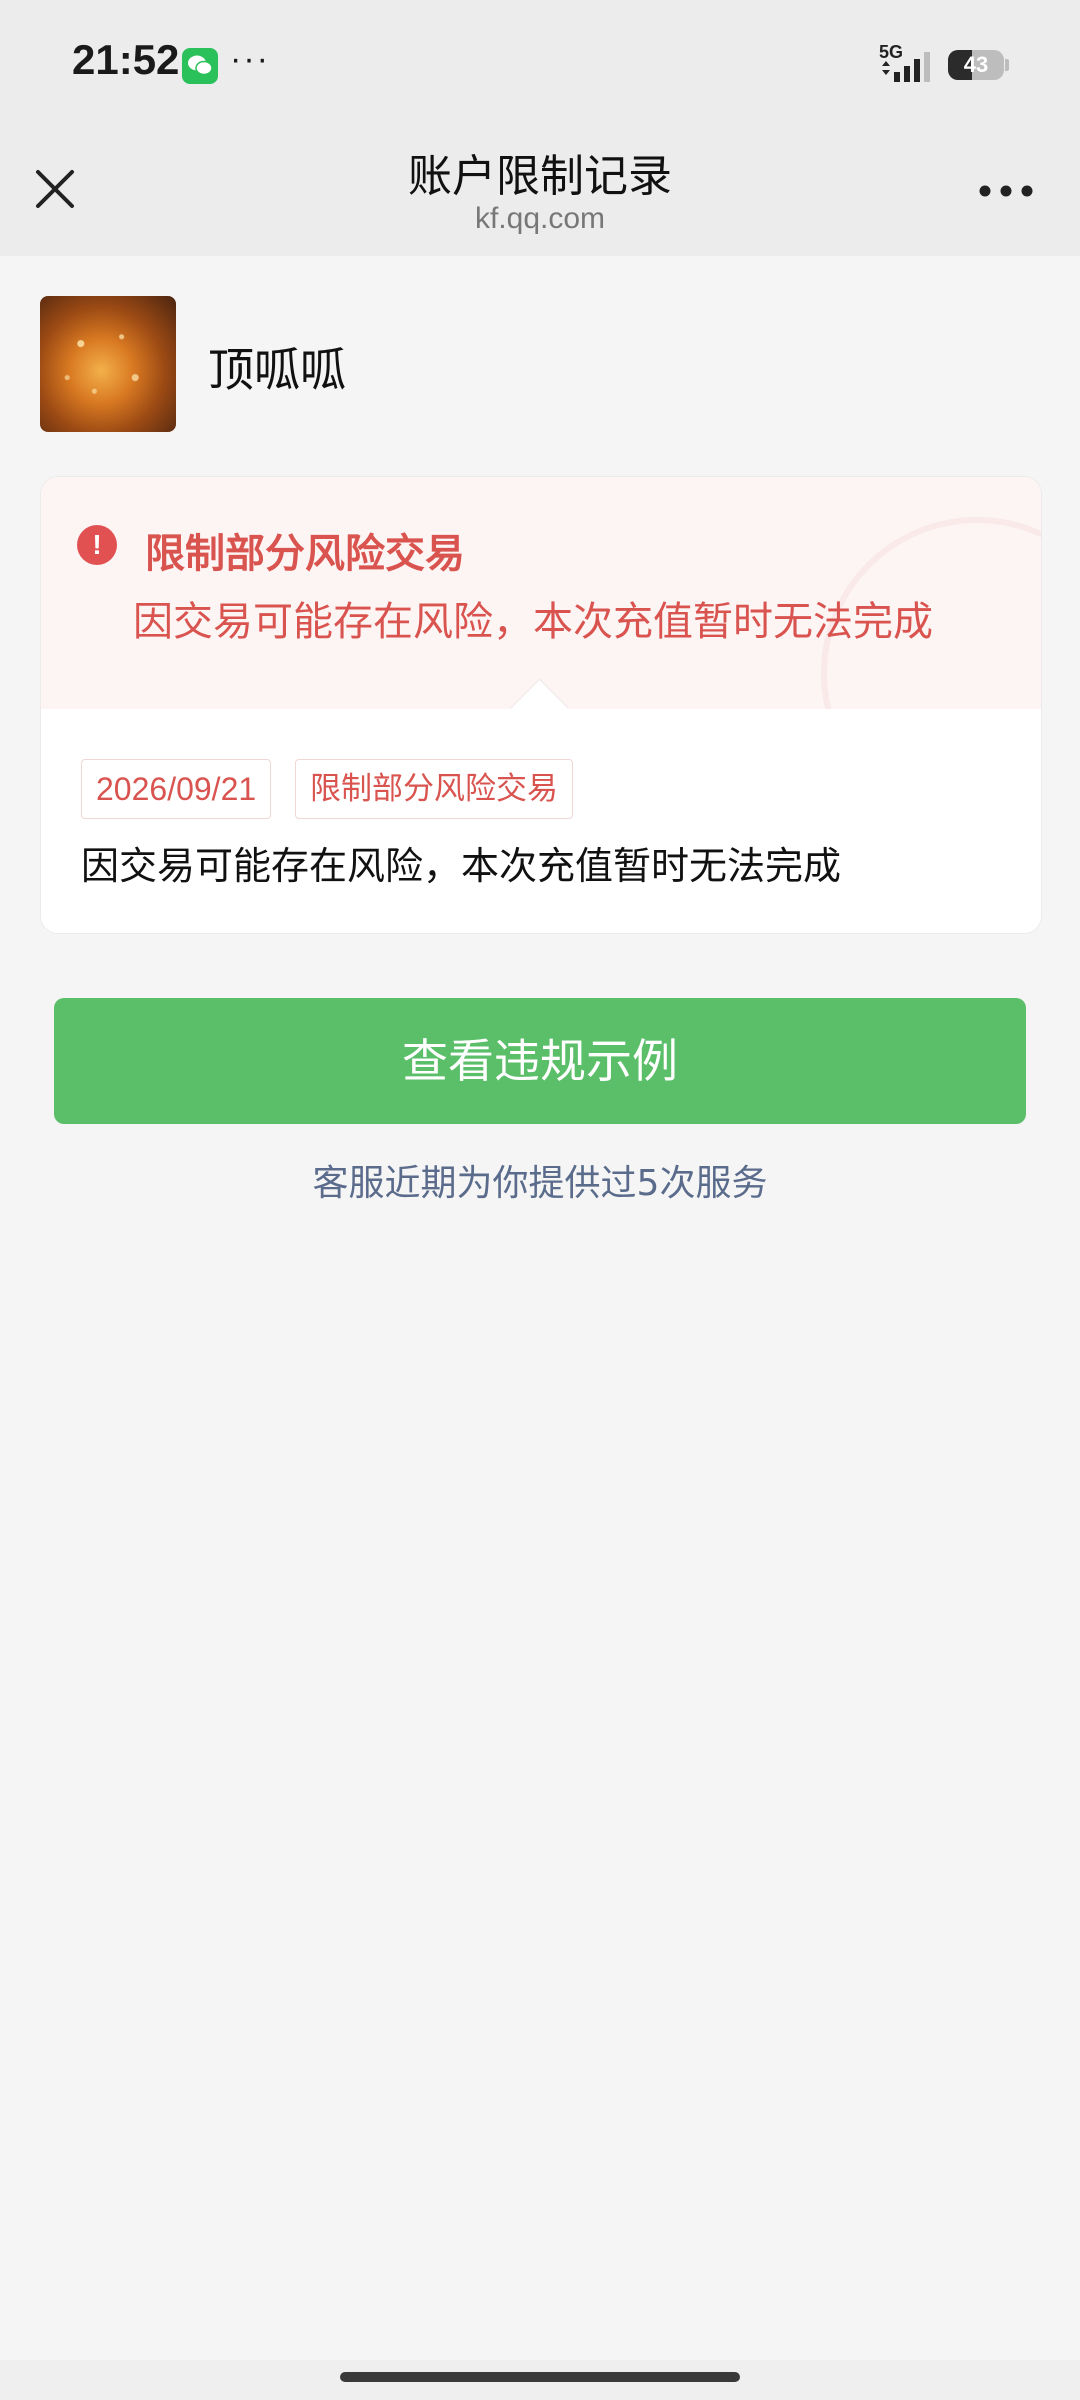  Describe the element at coordinates (126, 59) in the screenshot. I see `status-time: 21:52` at that location.